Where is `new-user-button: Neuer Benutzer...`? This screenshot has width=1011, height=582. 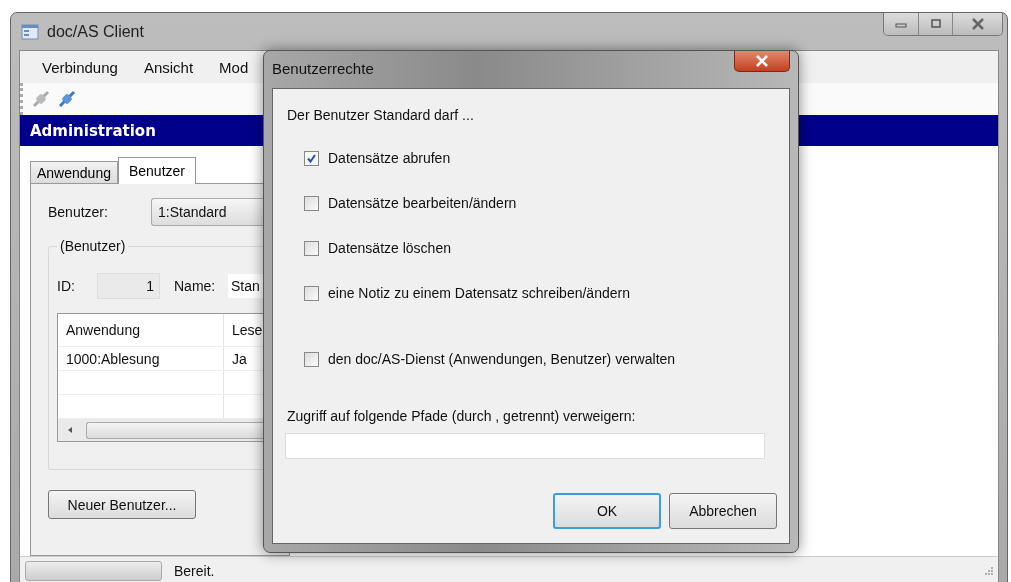 new-user-button: Neuer Benutzer... is located at coordinates (122, 504).